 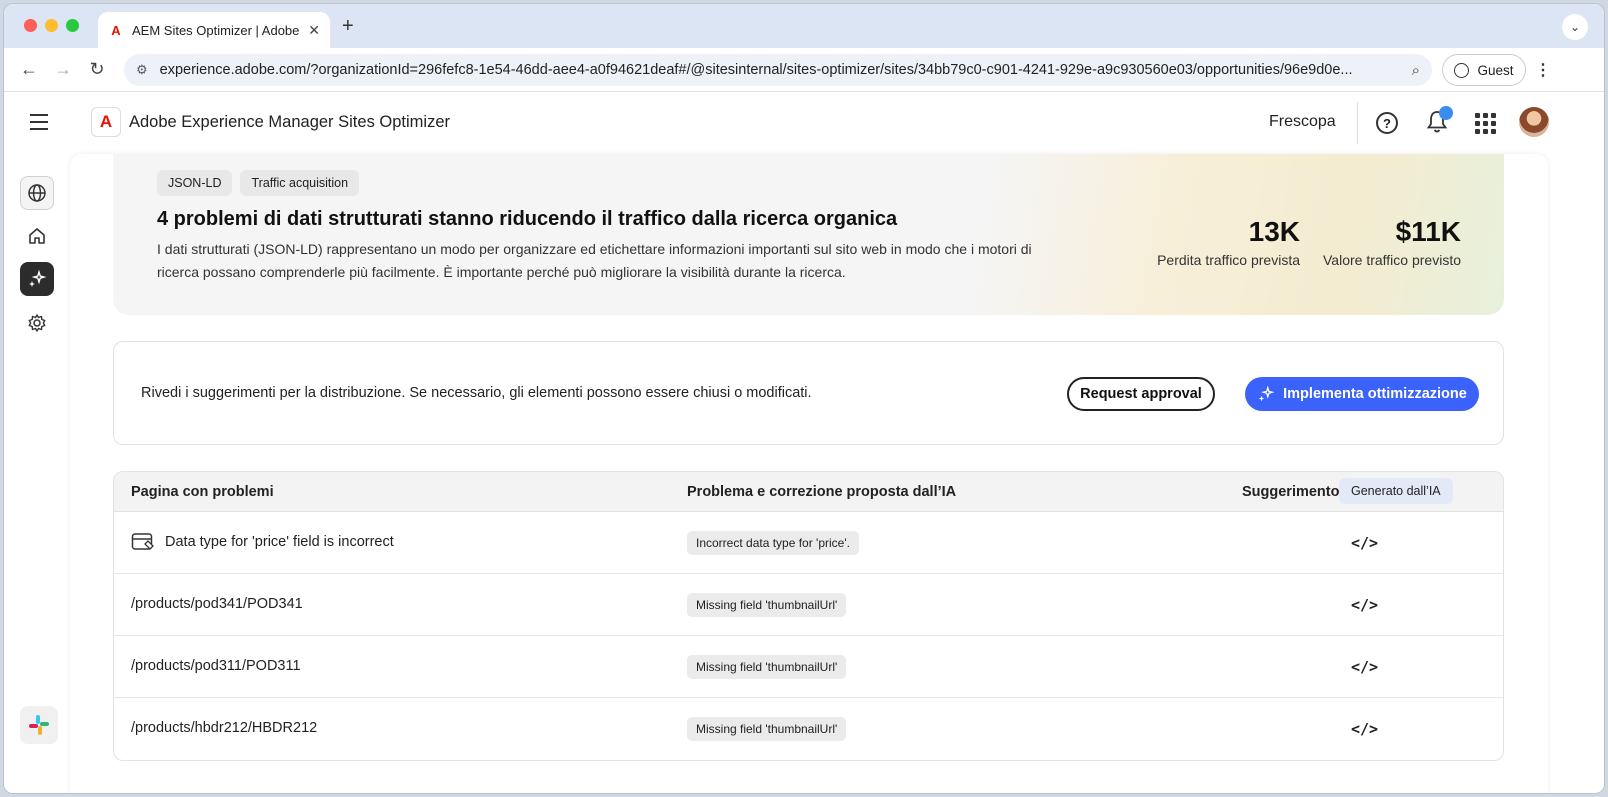 I want to click on close-tab-icon: ✕, so click(x=314, y=30).